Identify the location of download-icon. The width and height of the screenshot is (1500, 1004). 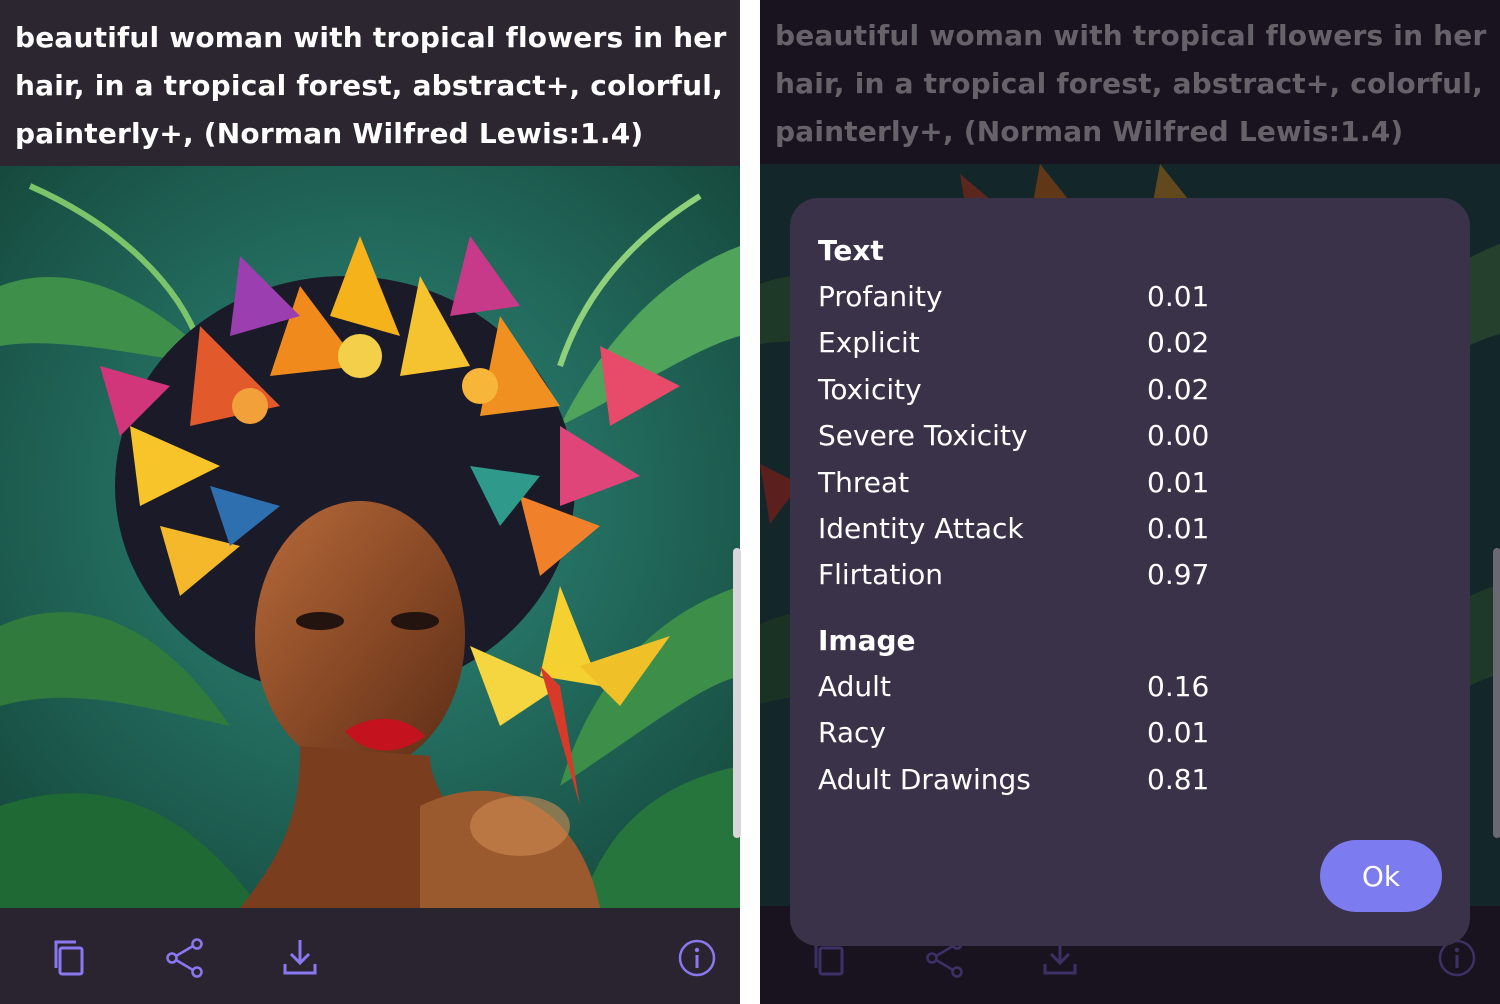
(300, 957).